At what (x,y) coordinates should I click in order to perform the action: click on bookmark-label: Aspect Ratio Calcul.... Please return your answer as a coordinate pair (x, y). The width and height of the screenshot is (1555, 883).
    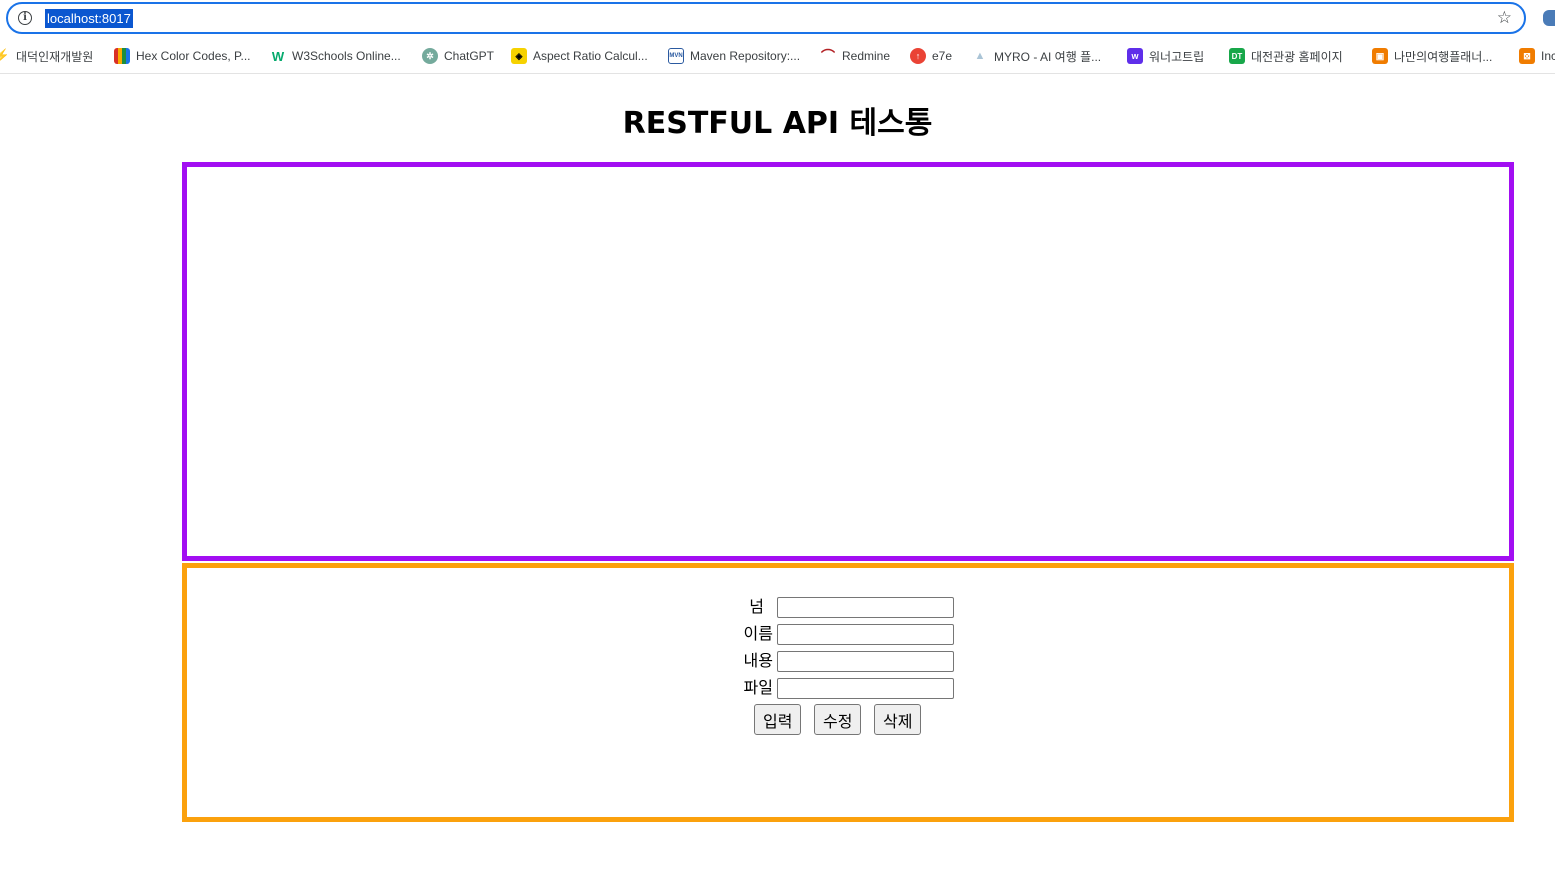
    Looking at the image, I should click on (590, 56).